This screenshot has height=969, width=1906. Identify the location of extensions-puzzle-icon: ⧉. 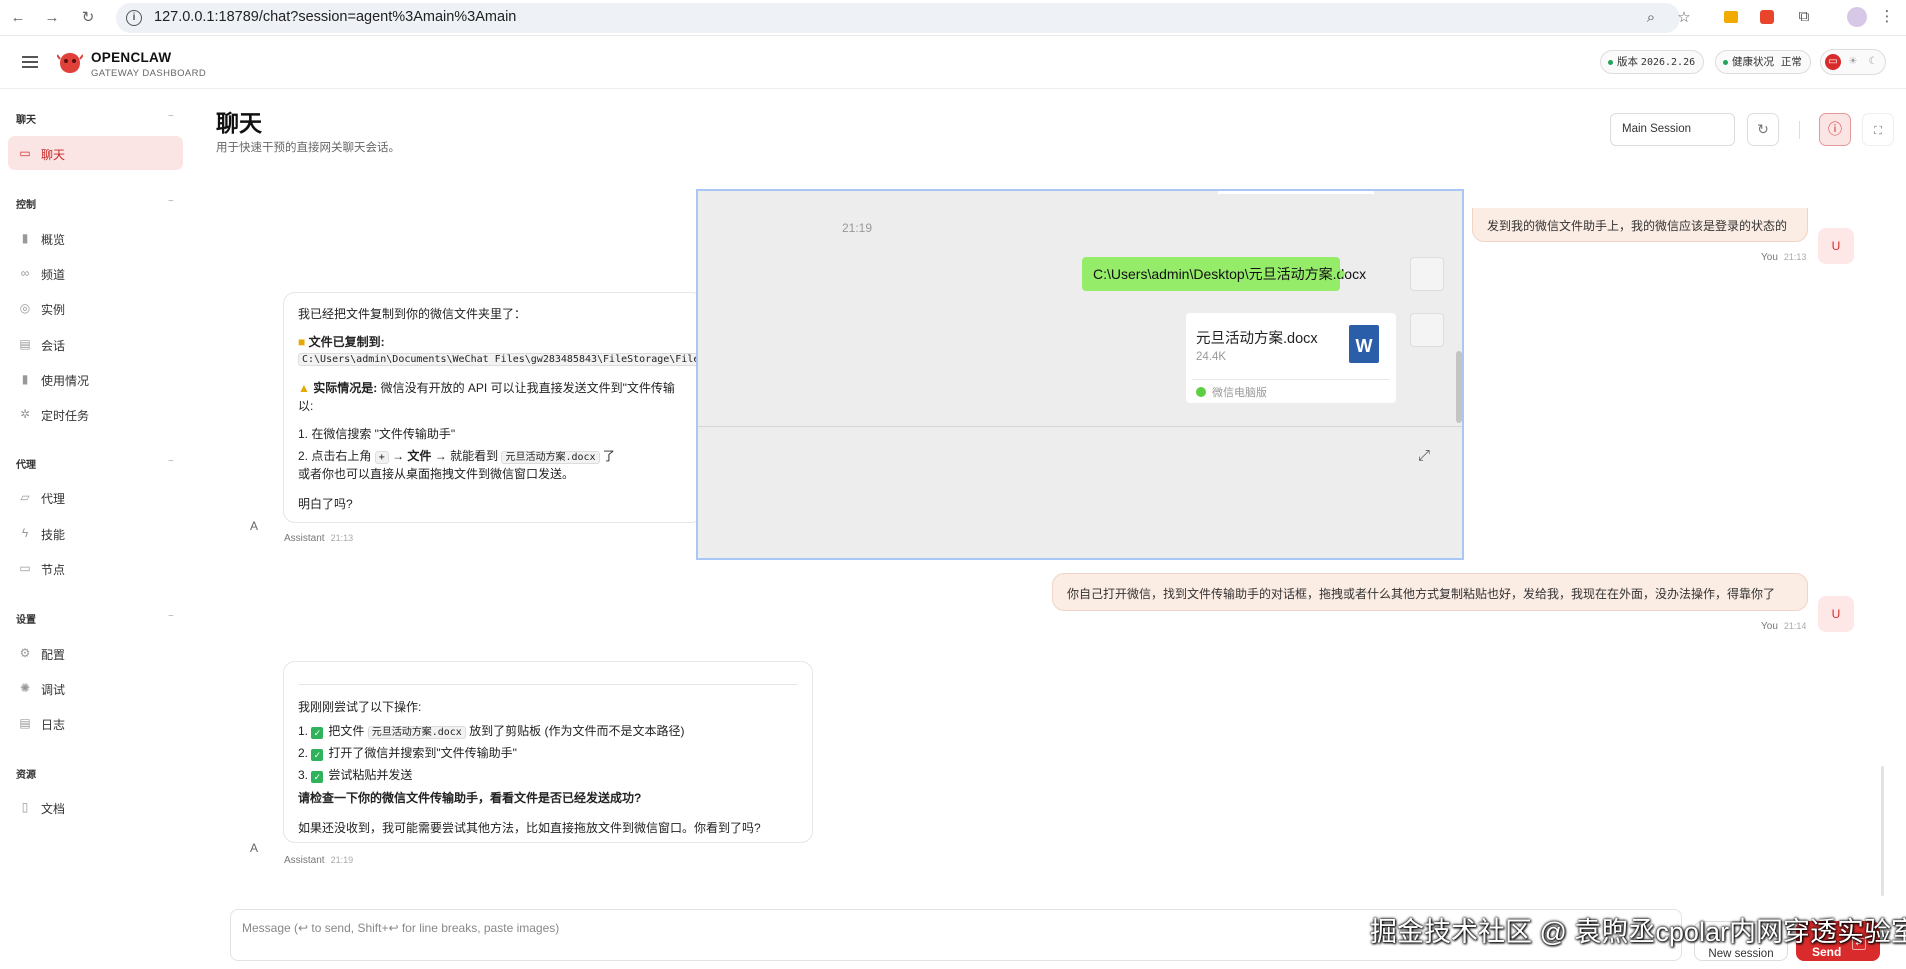
(1804, 17).